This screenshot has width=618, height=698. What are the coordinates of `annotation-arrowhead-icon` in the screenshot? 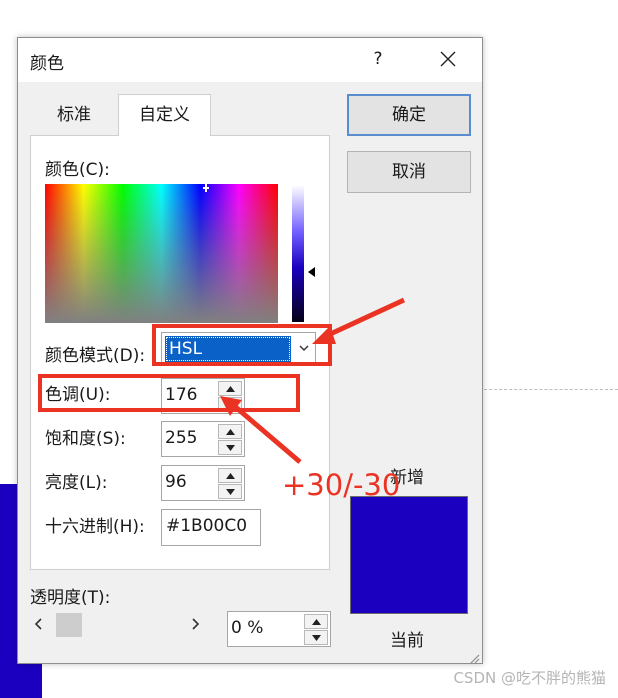 It's located at (324, 335).